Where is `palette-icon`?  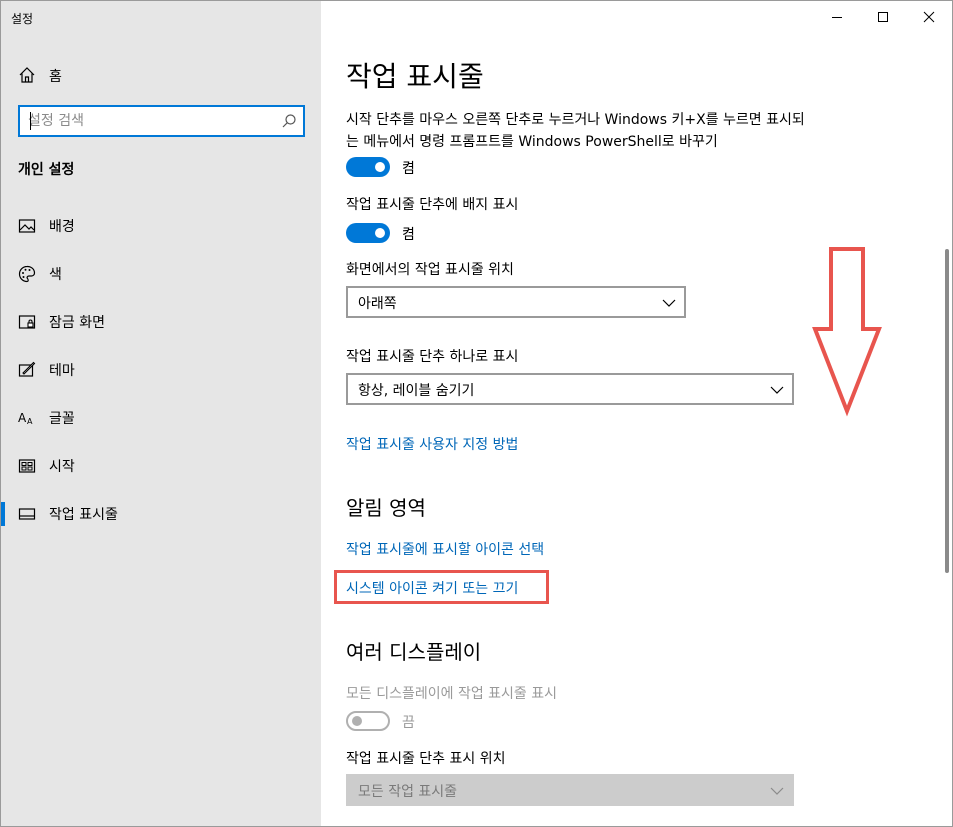
palette-icon is located at coordinates (27, 274).